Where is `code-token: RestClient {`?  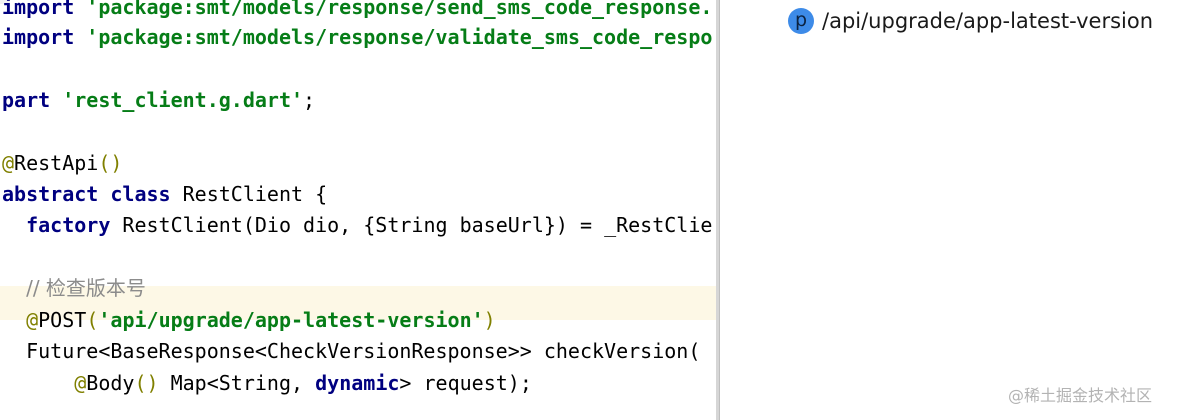 code-token: RestClient { is located at coordinates (255, 194).